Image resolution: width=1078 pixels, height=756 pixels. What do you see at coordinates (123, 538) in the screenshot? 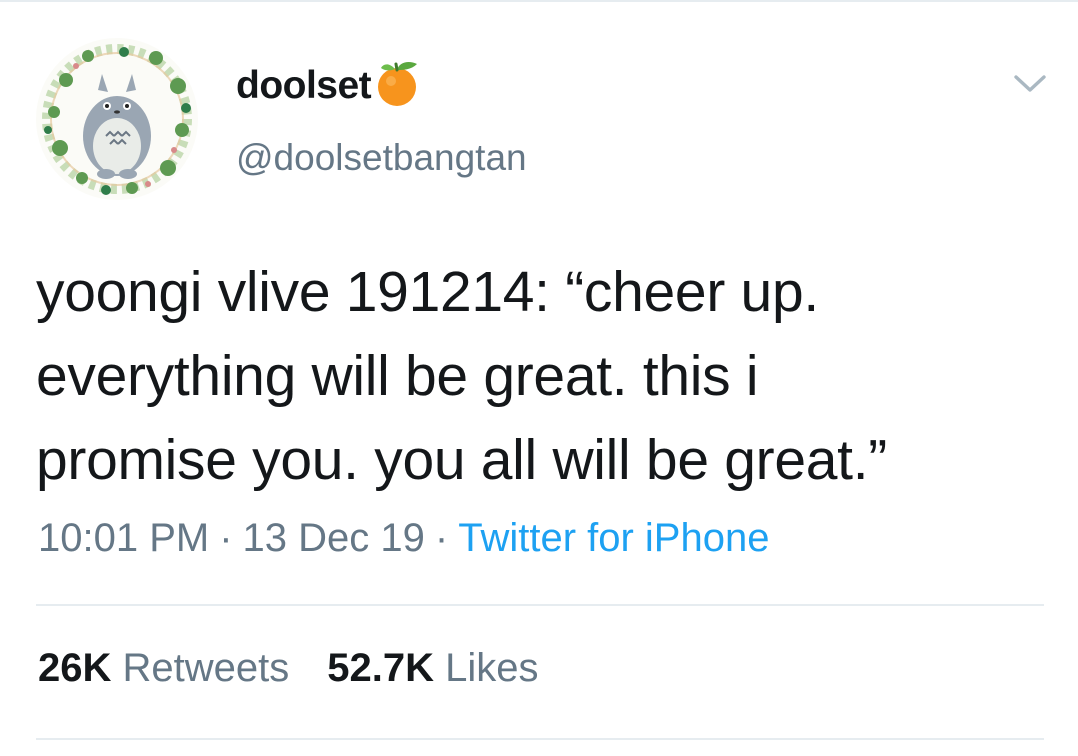
I see `tweet-time: 10:01 PM` at bounding box center [123, 538].